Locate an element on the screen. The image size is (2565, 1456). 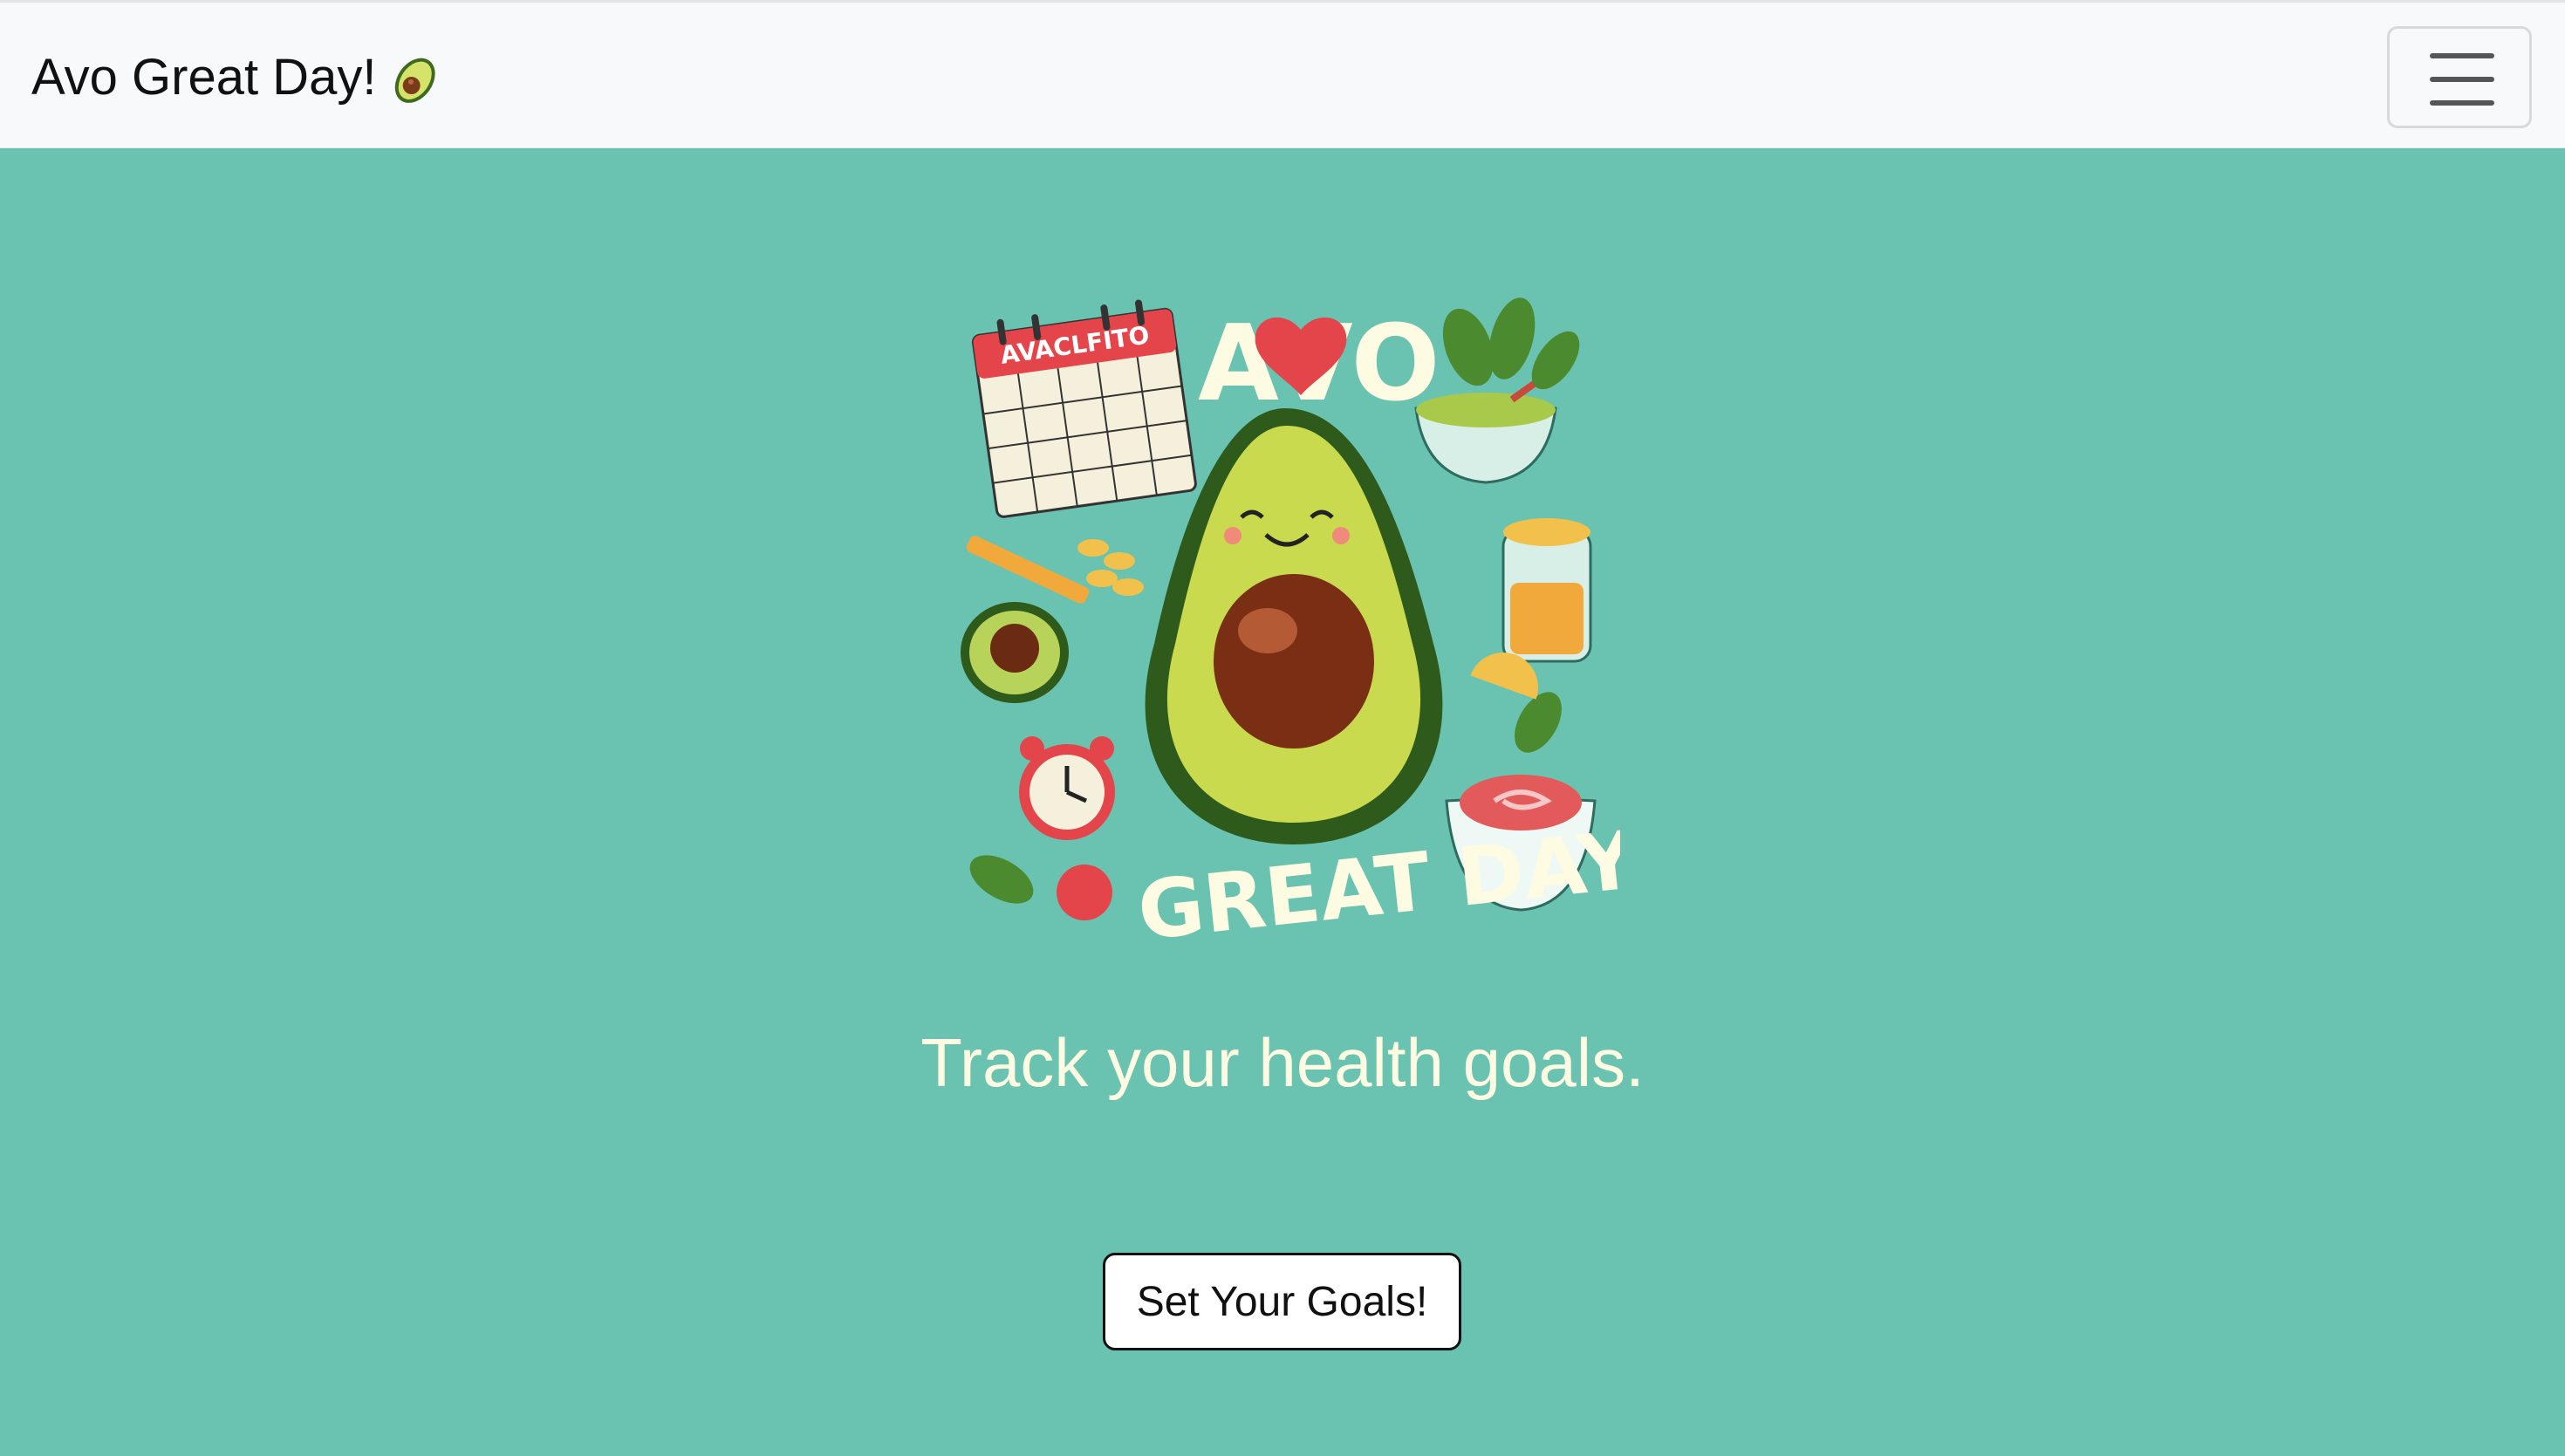
tagline-heading: Track your health goals. is located at coordinates (1282, 1062).